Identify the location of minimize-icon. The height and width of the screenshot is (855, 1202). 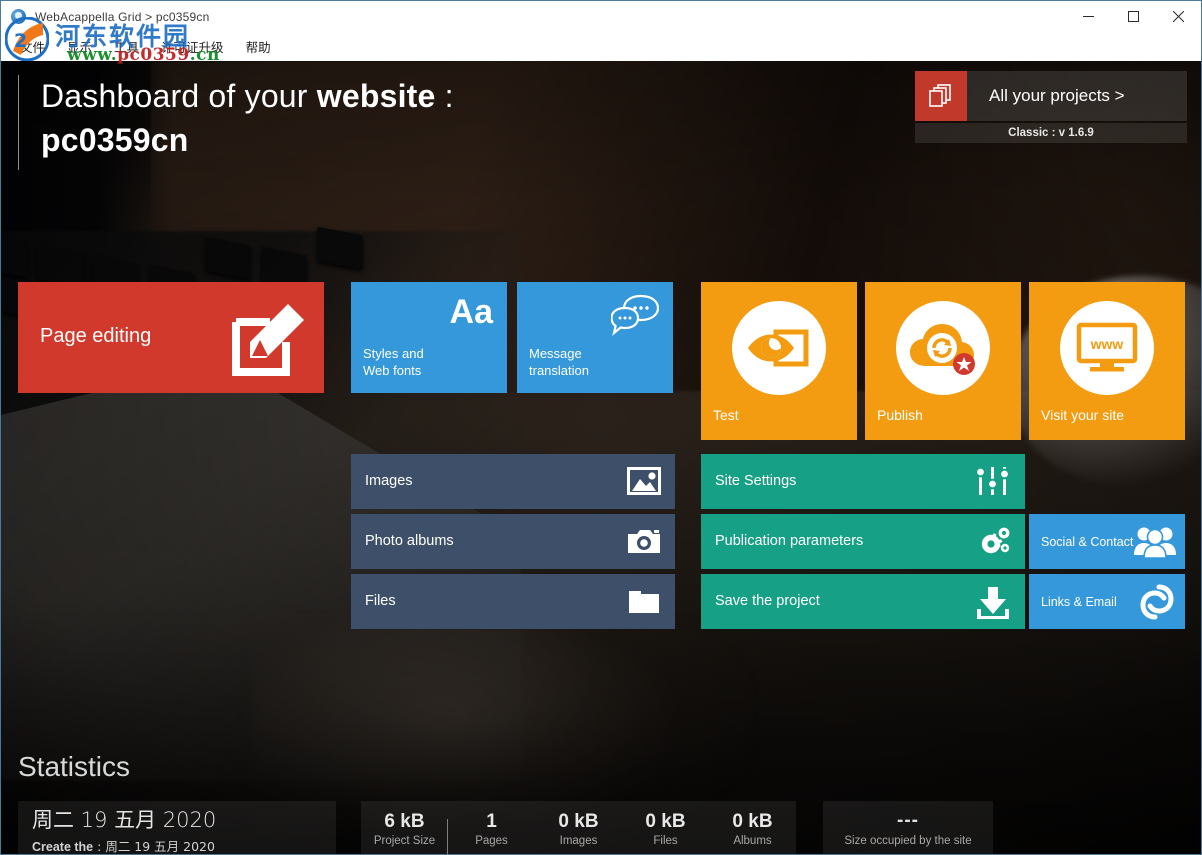
(1088, 16).